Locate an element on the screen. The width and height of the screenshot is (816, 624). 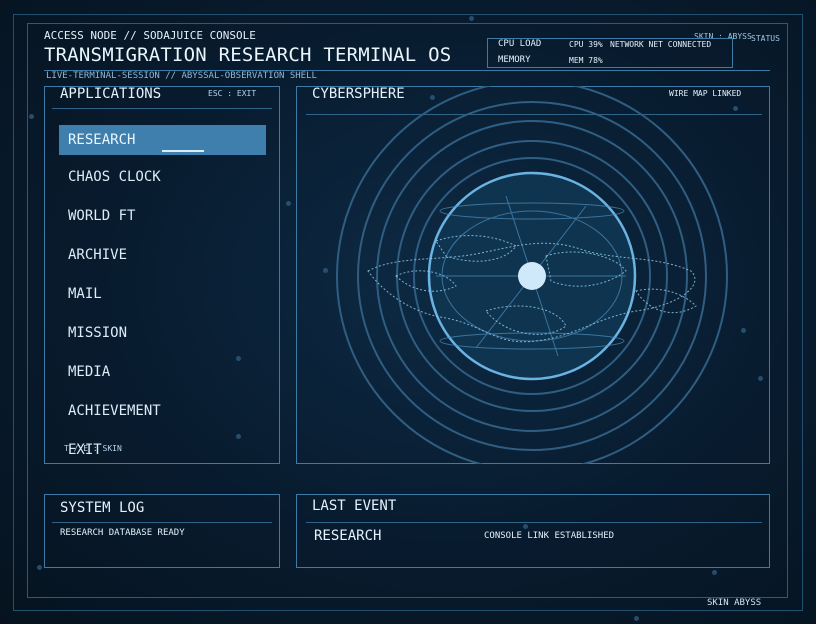
menu-item-chaos-clock: CHAOS CLOCK is located at coordinates (162, 177).